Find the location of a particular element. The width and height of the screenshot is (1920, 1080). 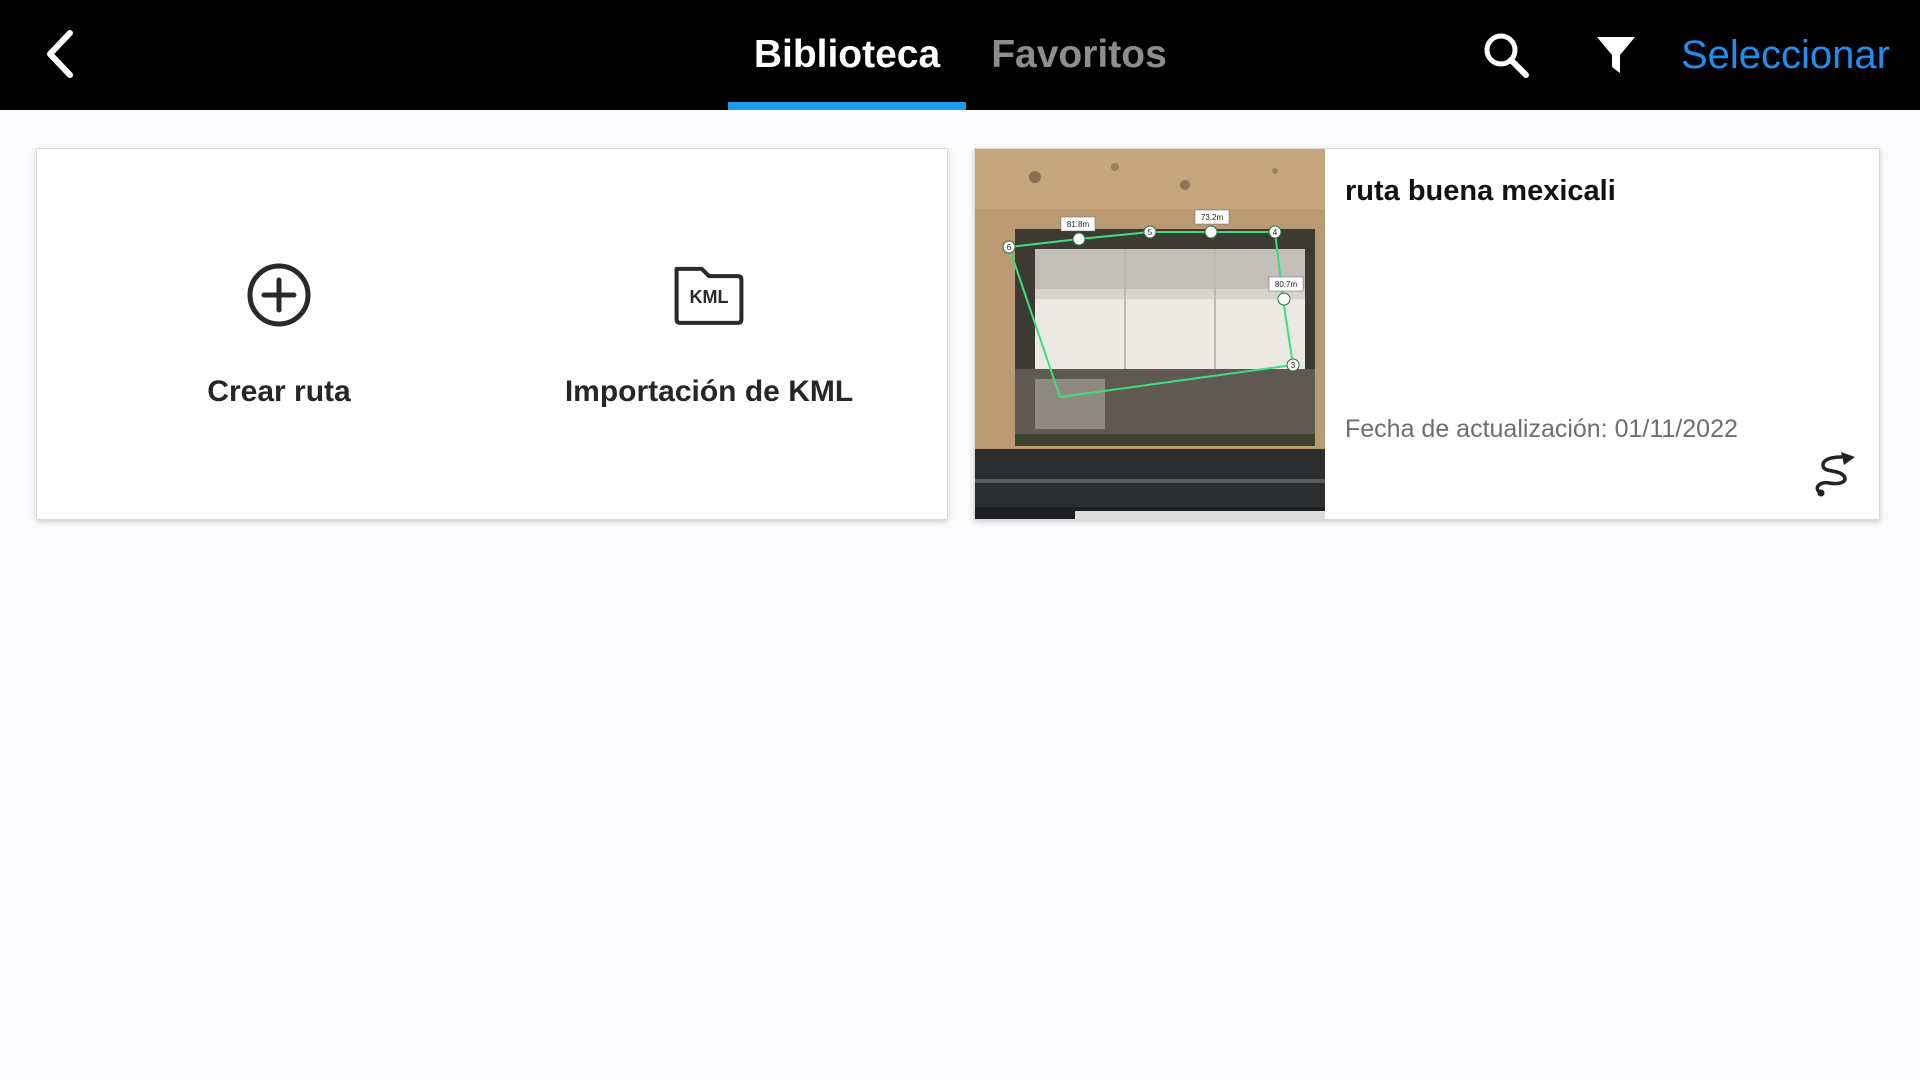

filter-button is located at coordinates (1616, 55).